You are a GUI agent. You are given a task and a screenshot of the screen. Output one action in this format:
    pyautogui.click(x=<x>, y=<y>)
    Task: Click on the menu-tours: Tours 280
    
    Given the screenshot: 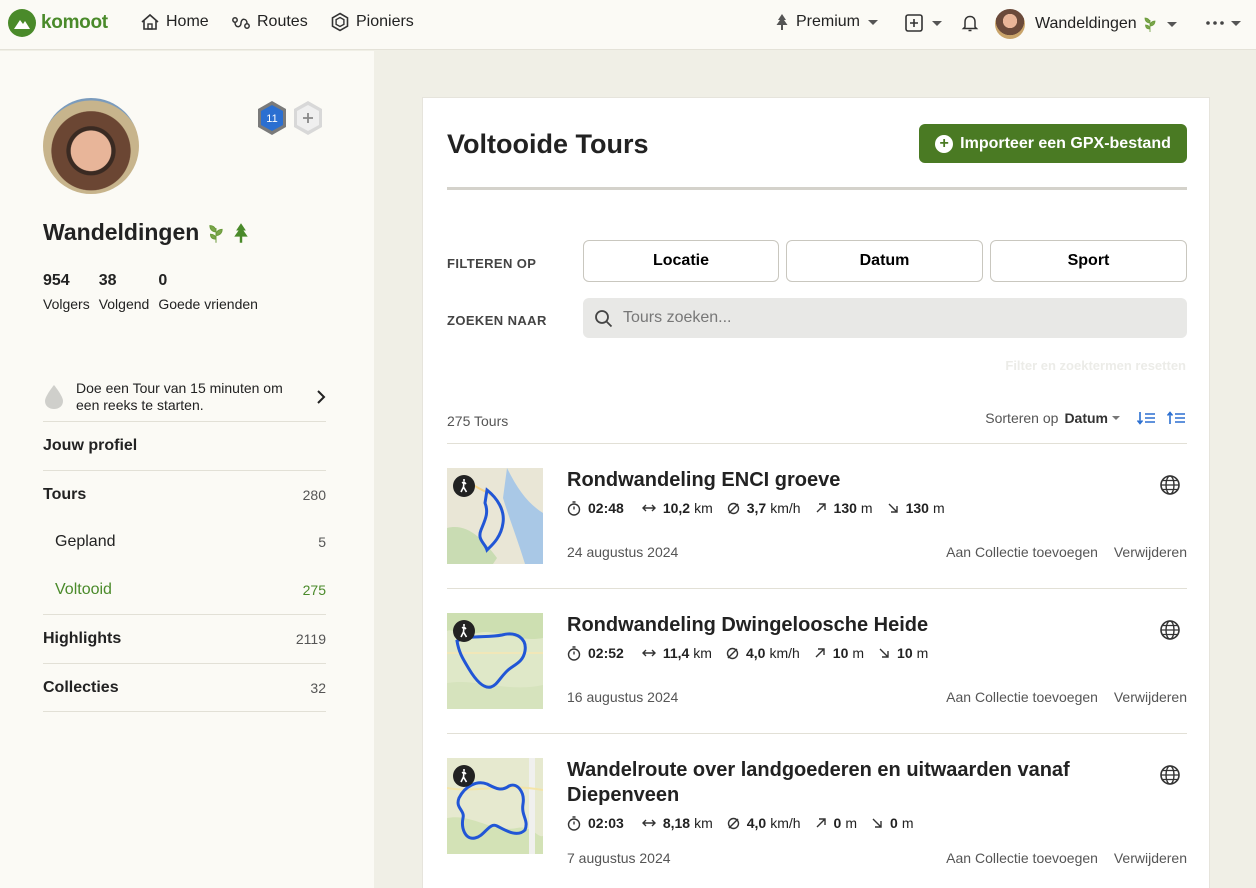 What is the action you would take?
    pyautogui.click(x=184, y=494)
    